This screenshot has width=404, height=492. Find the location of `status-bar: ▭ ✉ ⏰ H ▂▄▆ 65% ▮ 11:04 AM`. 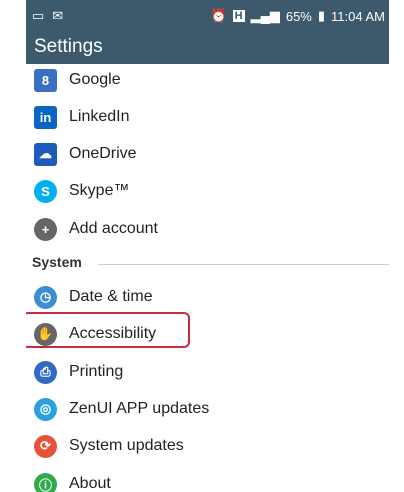

status-bar: ▭ ✉ ⏰ H ▂▄▆ 65% ▮ 11:04 AM is located at coordinates (207, 16).